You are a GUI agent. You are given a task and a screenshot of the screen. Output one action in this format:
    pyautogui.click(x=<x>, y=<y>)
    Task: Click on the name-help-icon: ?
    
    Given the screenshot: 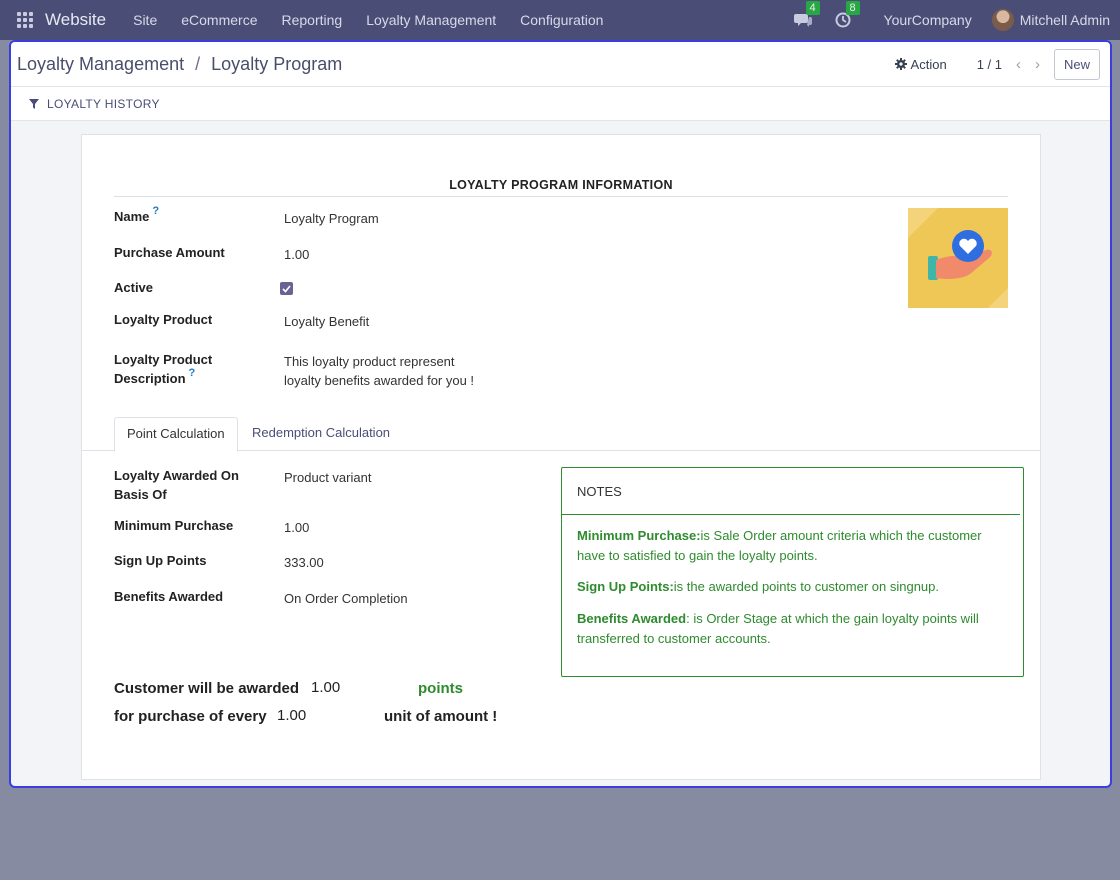 What is the action you would take?
    pyautogui.click(x=155, y=211)
    